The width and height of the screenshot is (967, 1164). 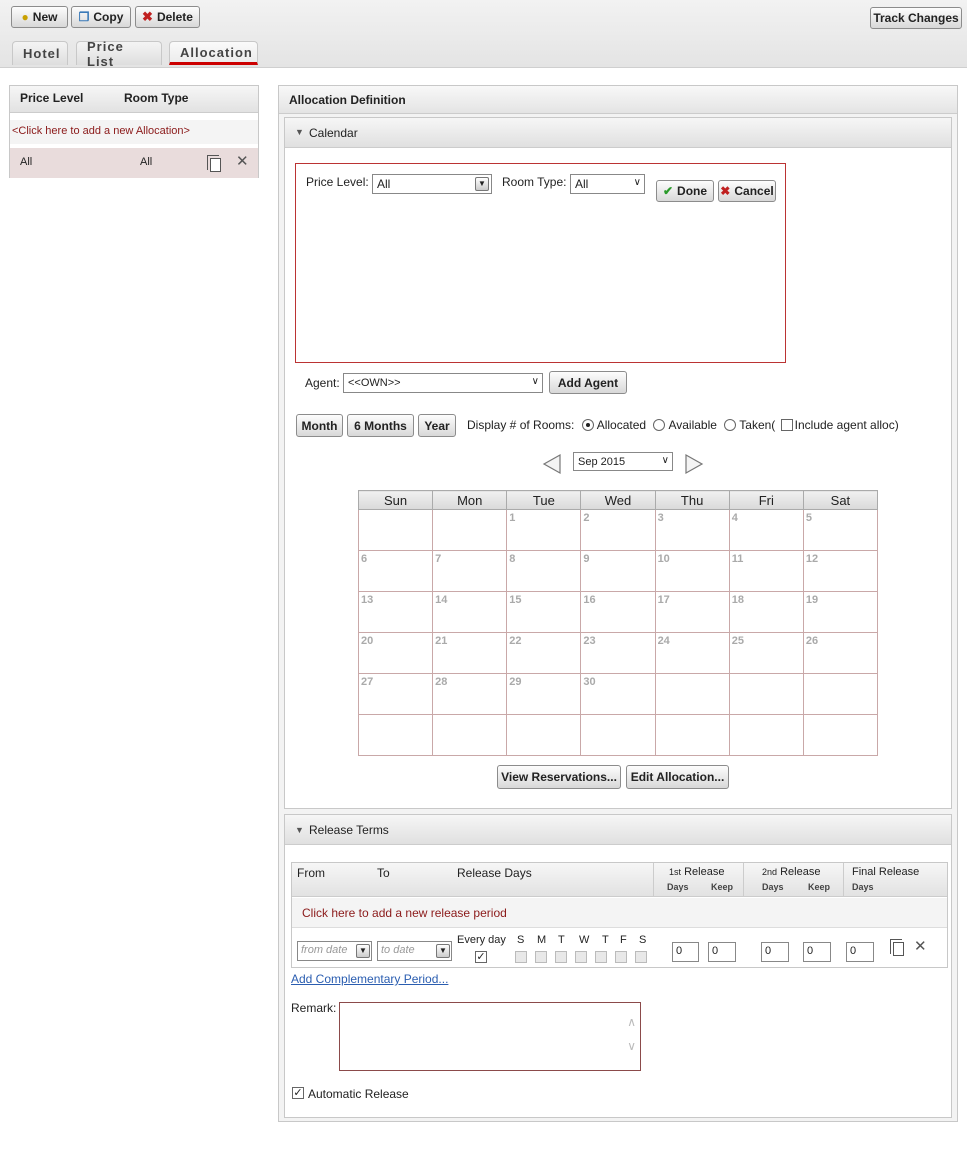 I want to click on day-checkbox-fri, so click(x=621, y=957).